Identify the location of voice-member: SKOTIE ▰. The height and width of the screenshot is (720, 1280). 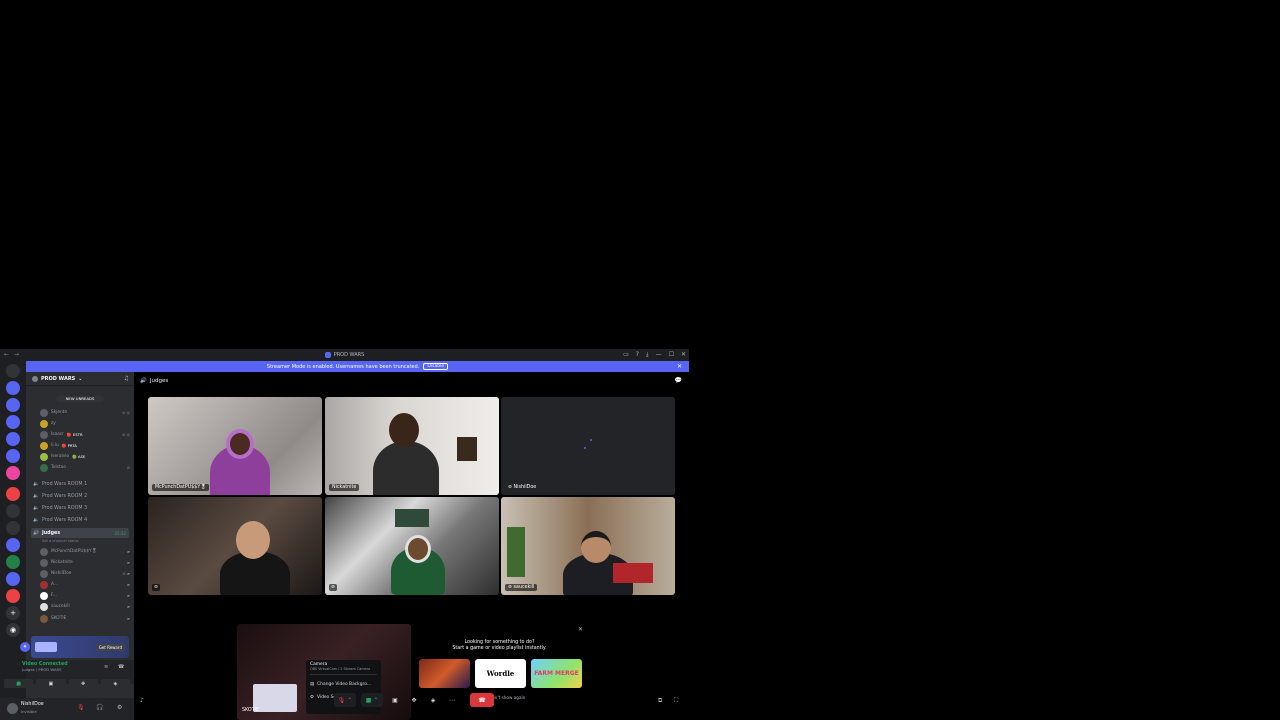
(85, 618).